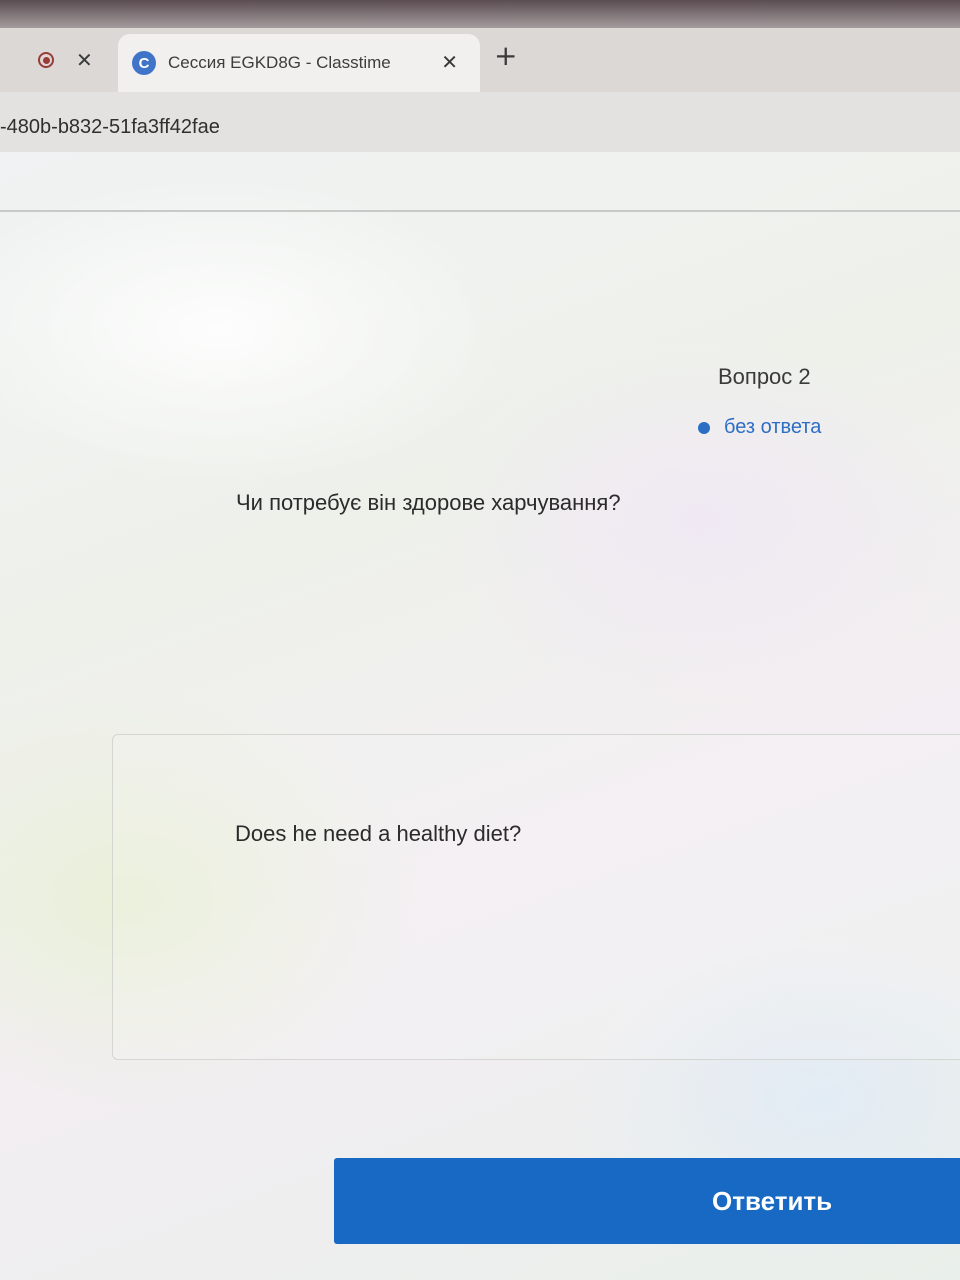  Describe the element at coordinates (480, 15) in the screenshot. I see `window-top-strip` at that location.